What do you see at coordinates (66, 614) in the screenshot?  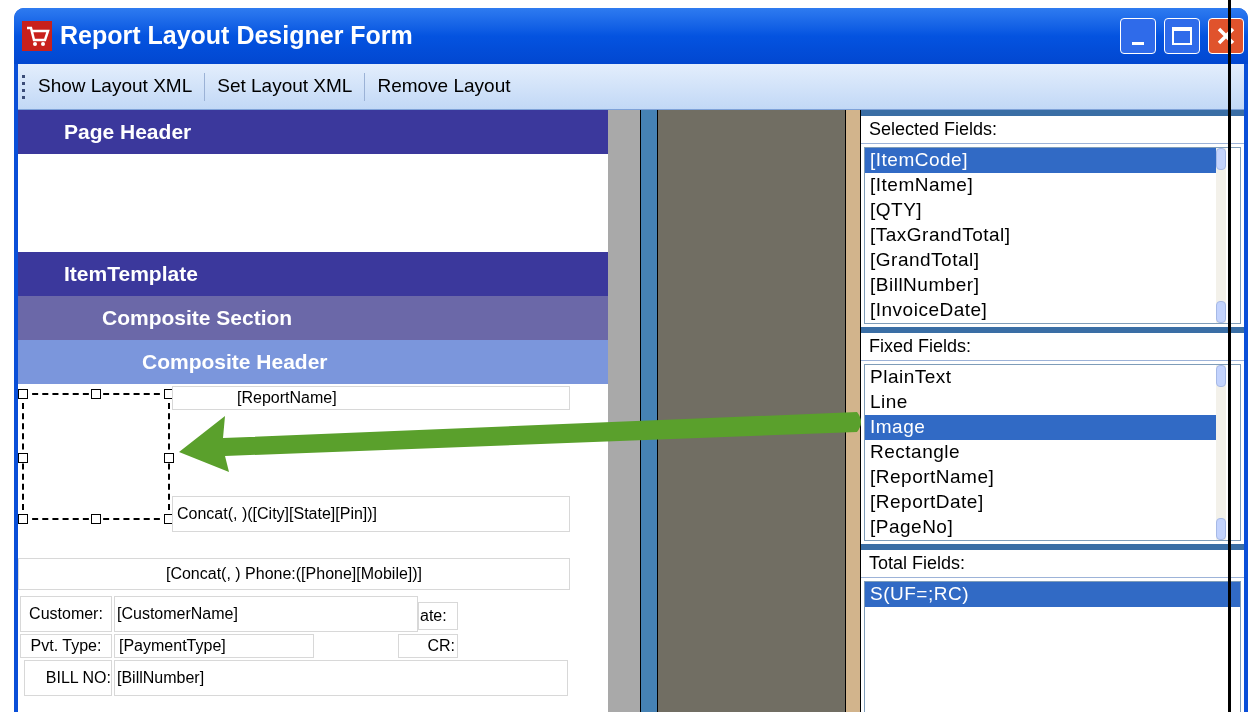 I see `label-control: Customer:` at bounding box center [66, 614].